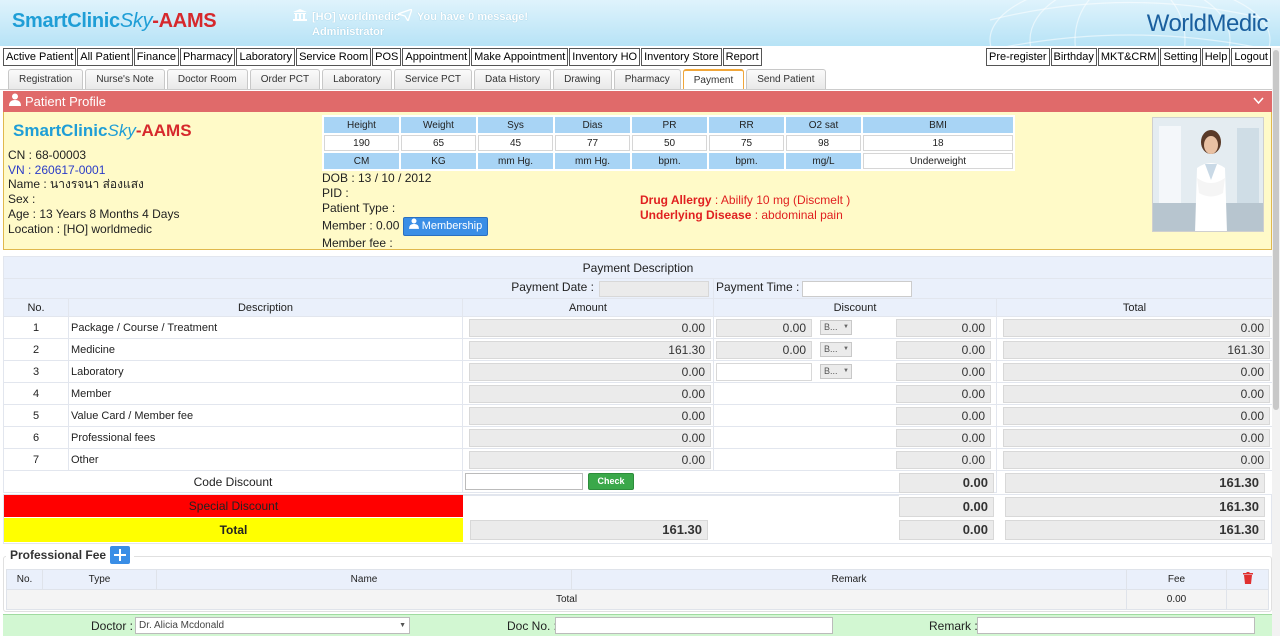  Describe the element at coordinates (855, 415) in the screenshot. I see `discount-row-wrap: 0.00` at that location.